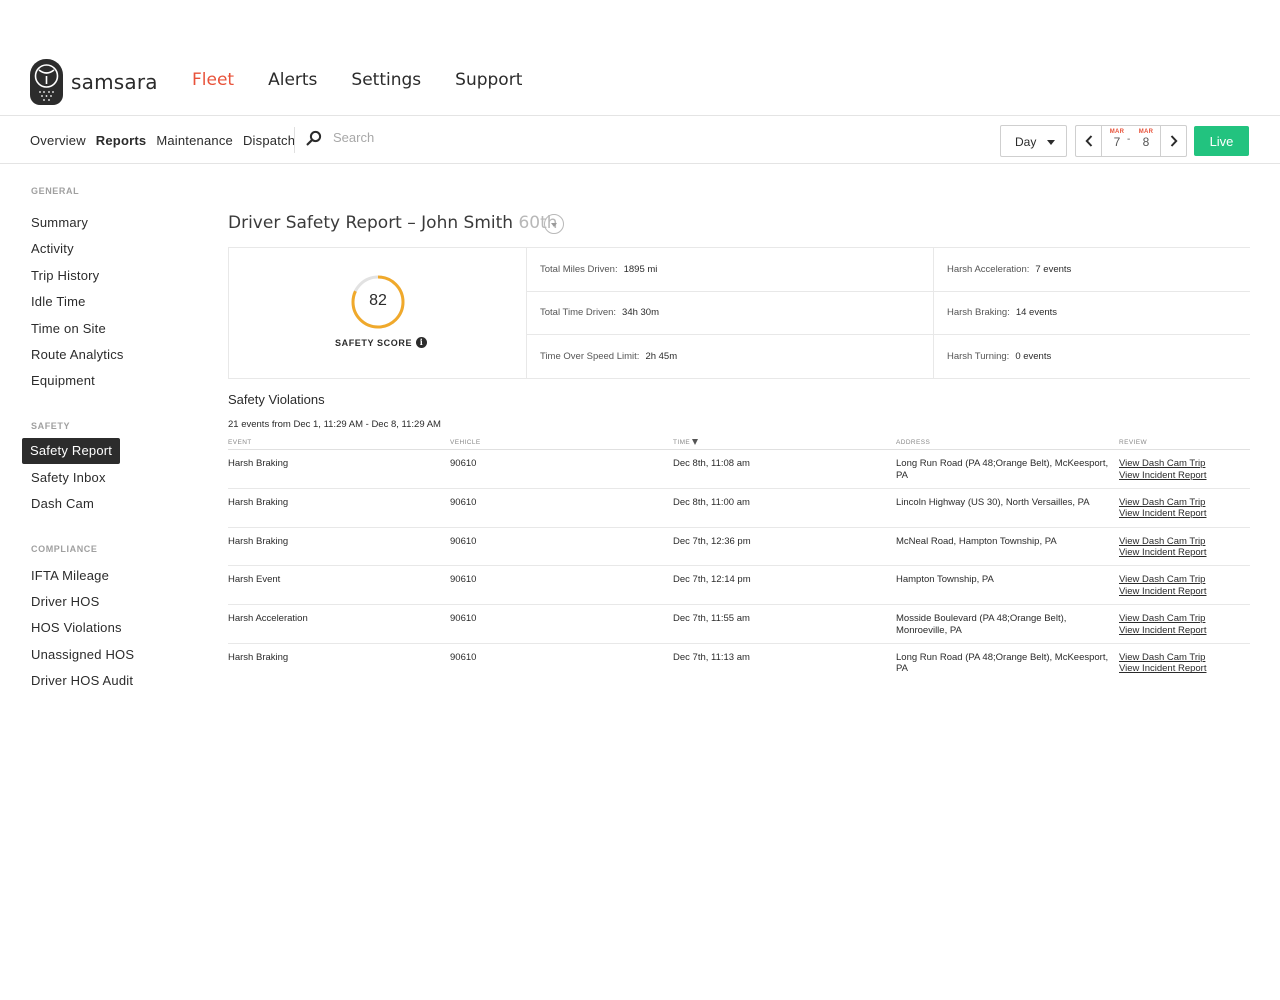  What do you see at coordinates (107, 576) in the screenshot?
I see `sidebar-item-ifta-mileage: IFTA Mileage` at bounding box center [107, 576].